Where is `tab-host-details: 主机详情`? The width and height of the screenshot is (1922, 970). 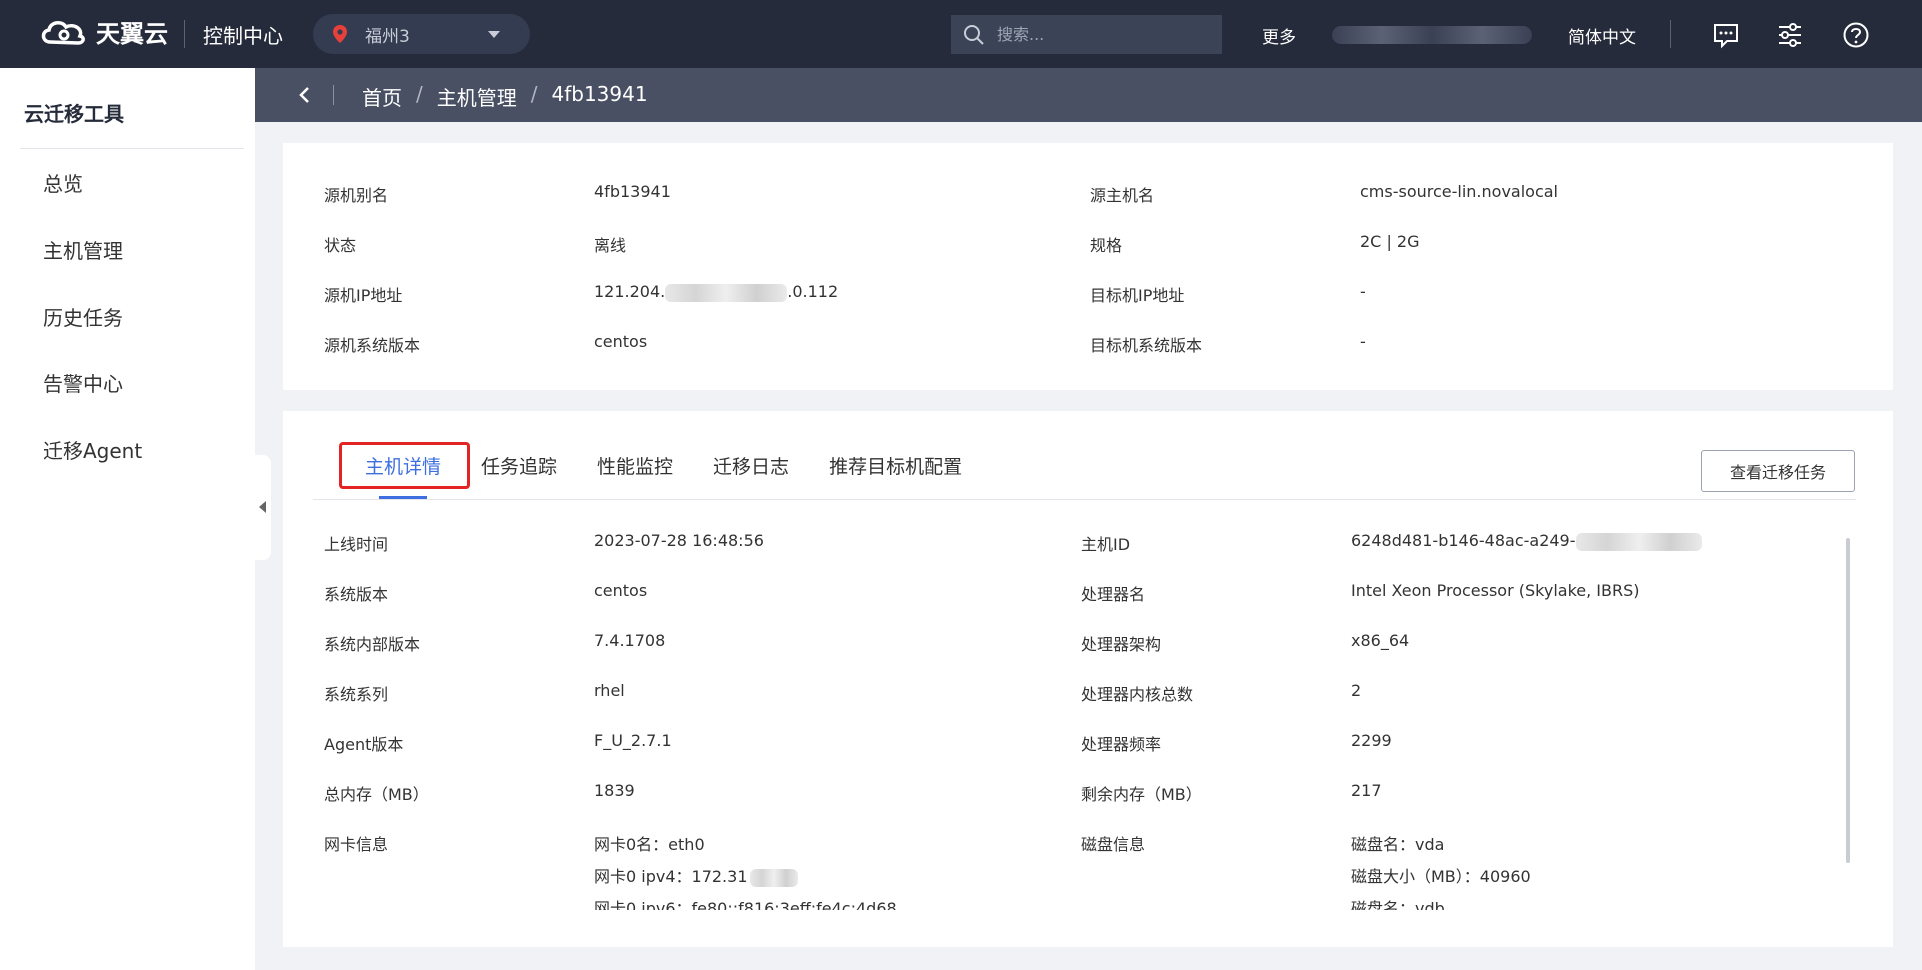 tab-host-details: 主机详情 is located at coordinates (403, 465).